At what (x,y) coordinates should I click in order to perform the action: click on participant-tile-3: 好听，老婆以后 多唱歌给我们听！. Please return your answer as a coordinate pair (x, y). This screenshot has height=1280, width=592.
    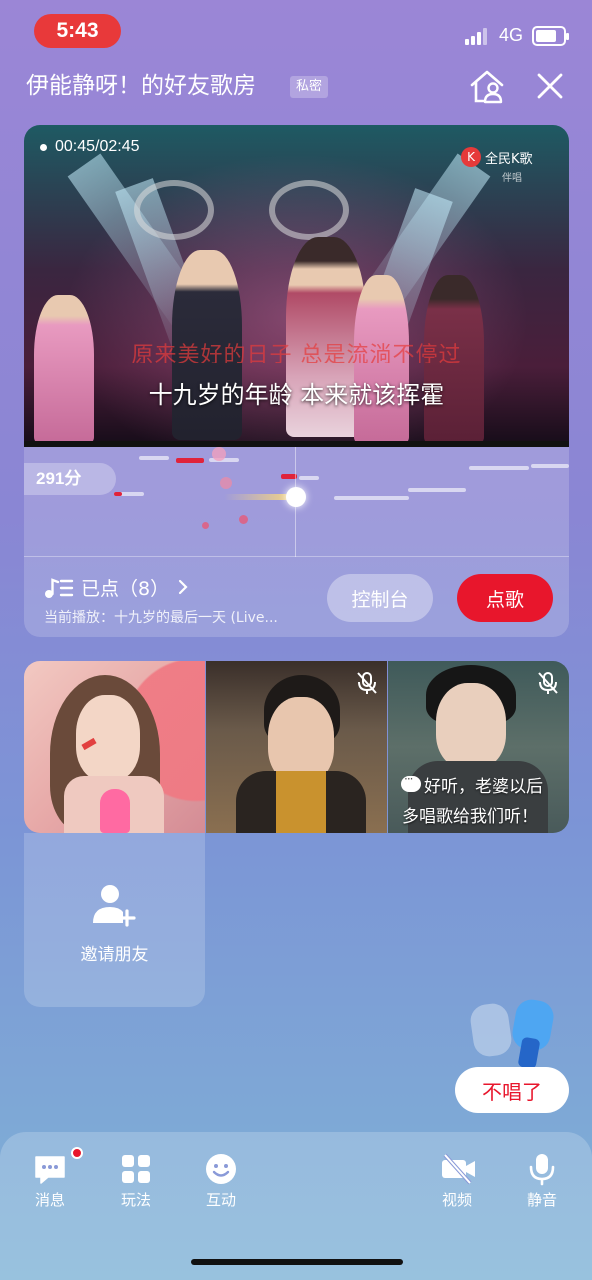
    Looking at the image, I should click on (478, 747).